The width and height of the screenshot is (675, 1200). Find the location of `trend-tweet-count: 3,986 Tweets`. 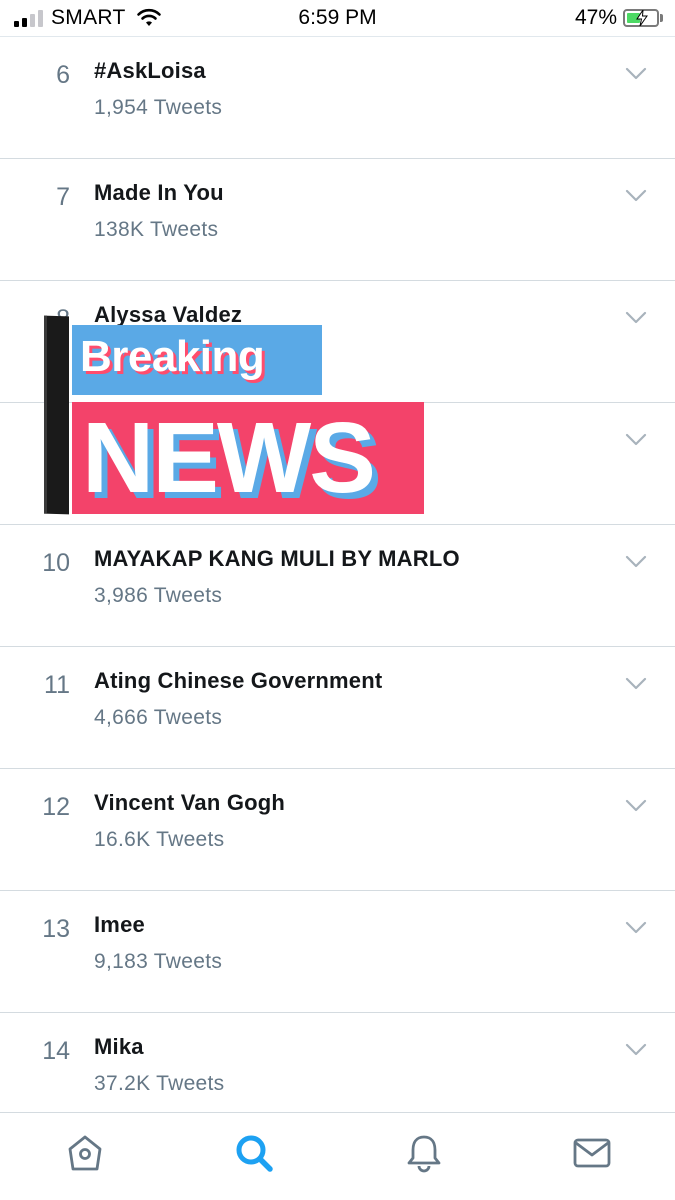

trend-tweet-count: 3,986 Tweets is located at coordinates (158, 595).